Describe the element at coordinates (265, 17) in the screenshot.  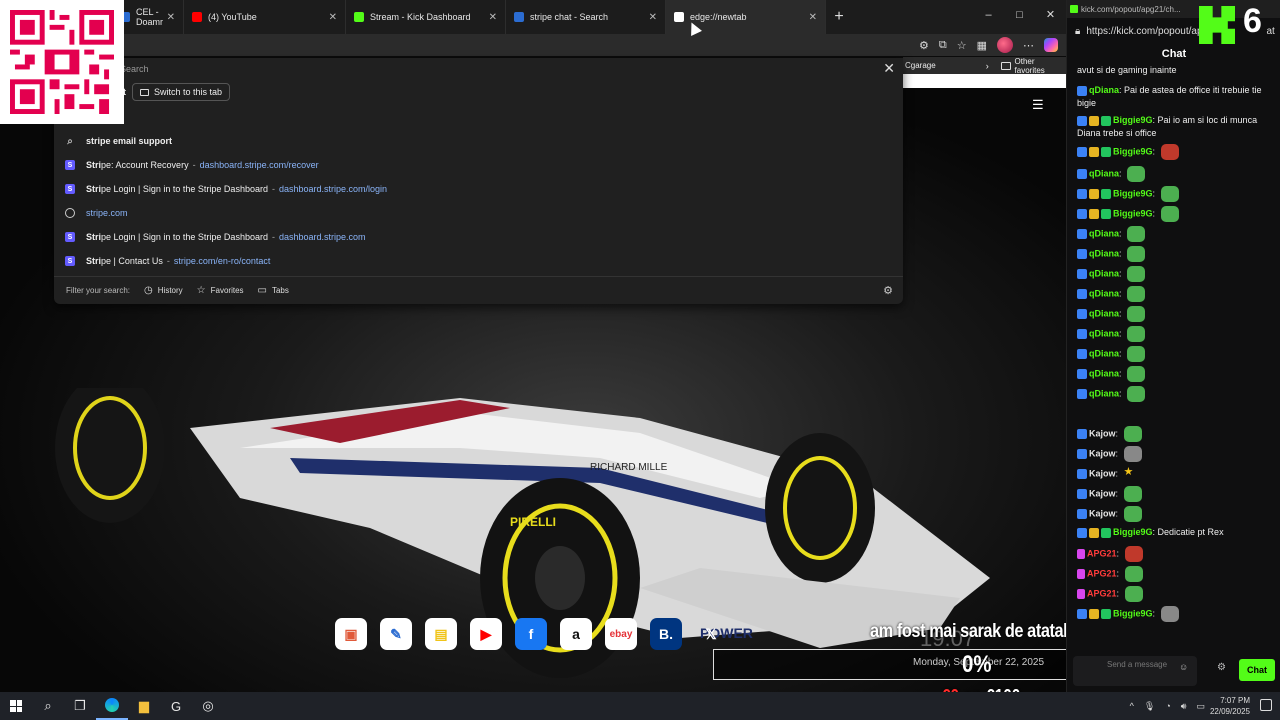
I see `tab-1: (4) YouTube ✕` at that location.